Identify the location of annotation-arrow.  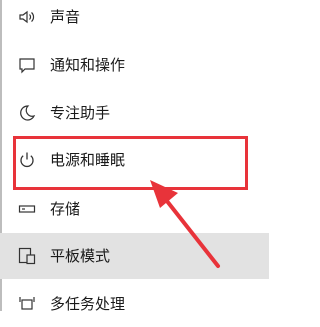
(185, 224).